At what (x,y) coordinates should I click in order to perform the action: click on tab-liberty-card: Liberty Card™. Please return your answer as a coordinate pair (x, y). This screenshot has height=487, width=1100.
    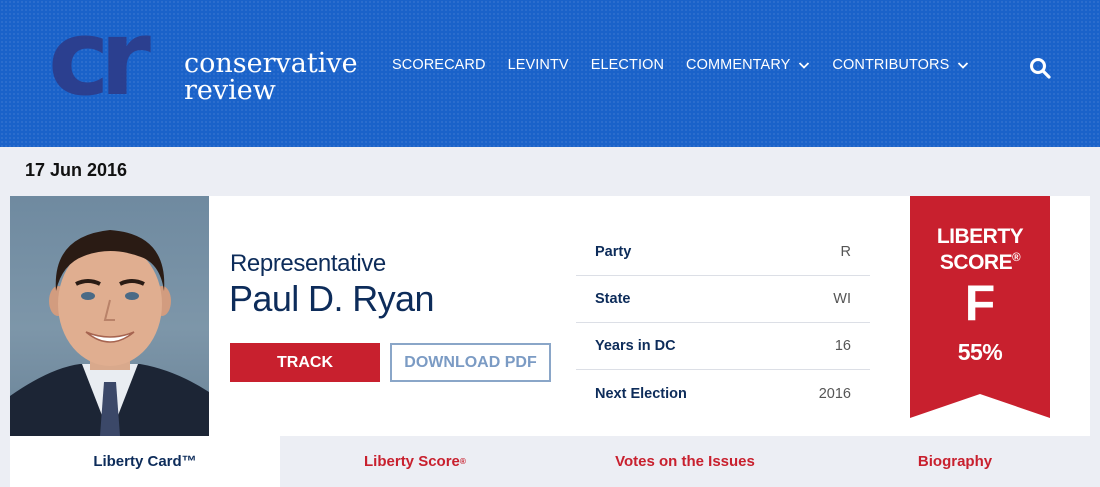
    Looking at the image, I should click on (145, 461).